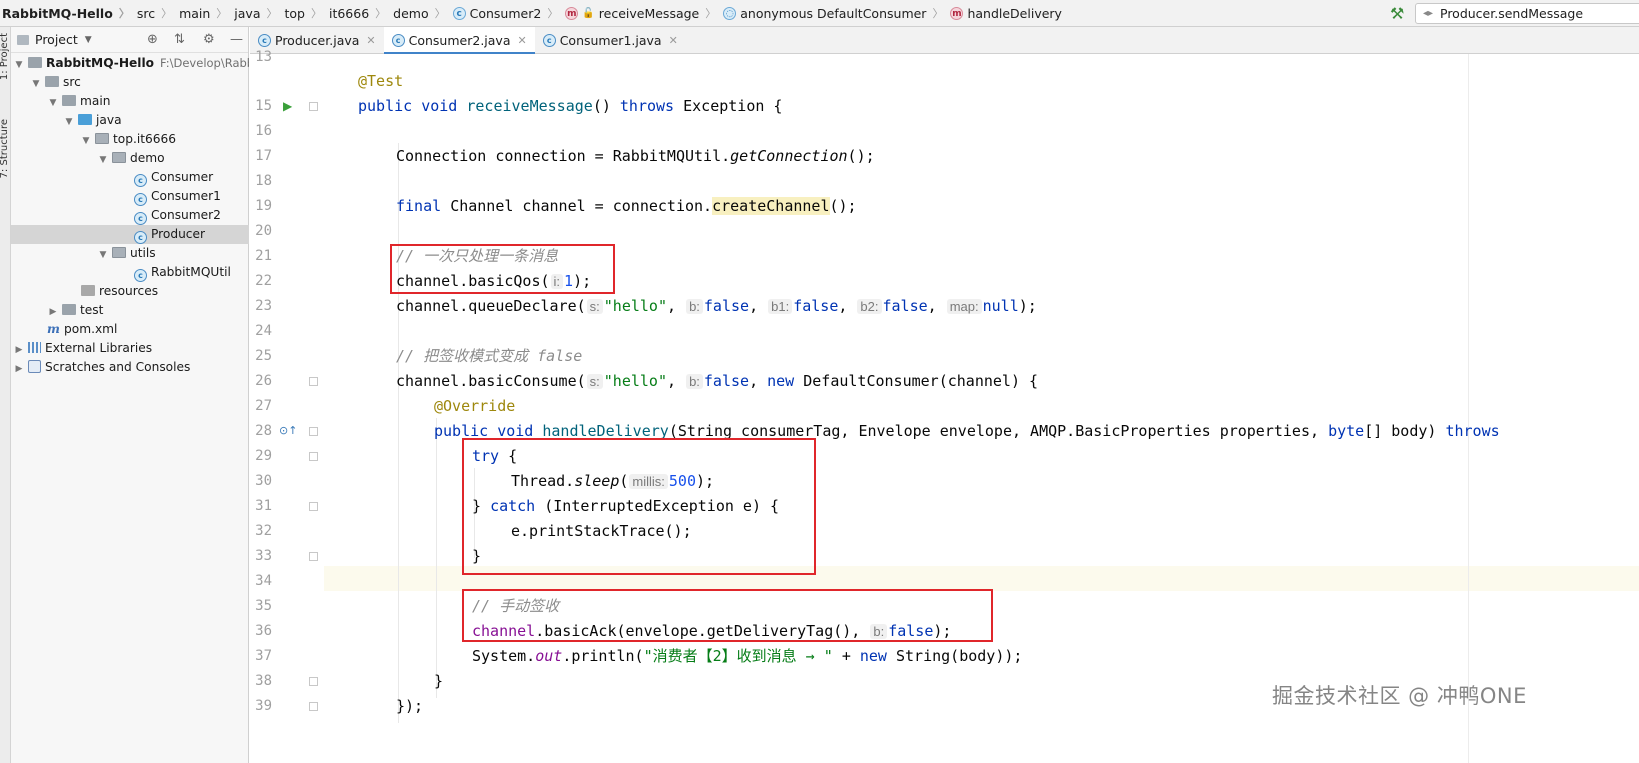  Describe the element at coordinates (130, 310) in the screenshot. I see `tree-item-test: ▶ test` at that location.